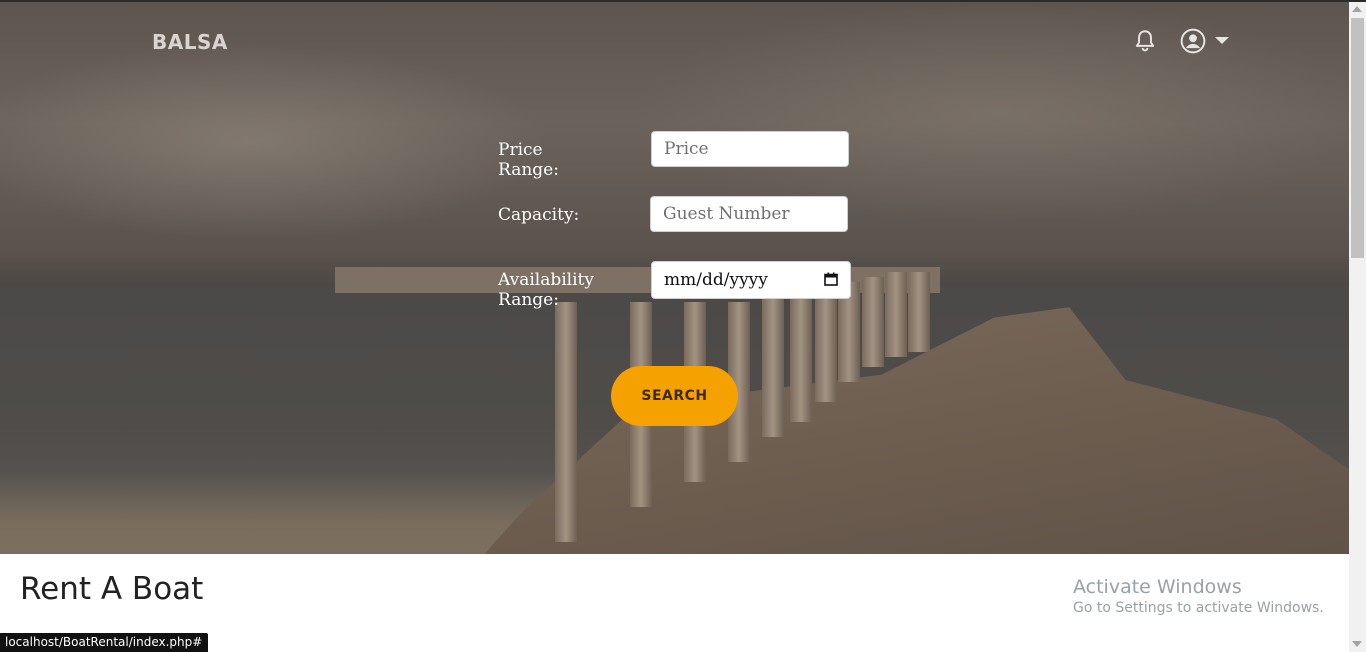 The width and height of the screenshot is (1366, 652). Describe the element at coordinates (546, 290) in the screenshot. I see `availability-range-label: Availability Range:` at that location.